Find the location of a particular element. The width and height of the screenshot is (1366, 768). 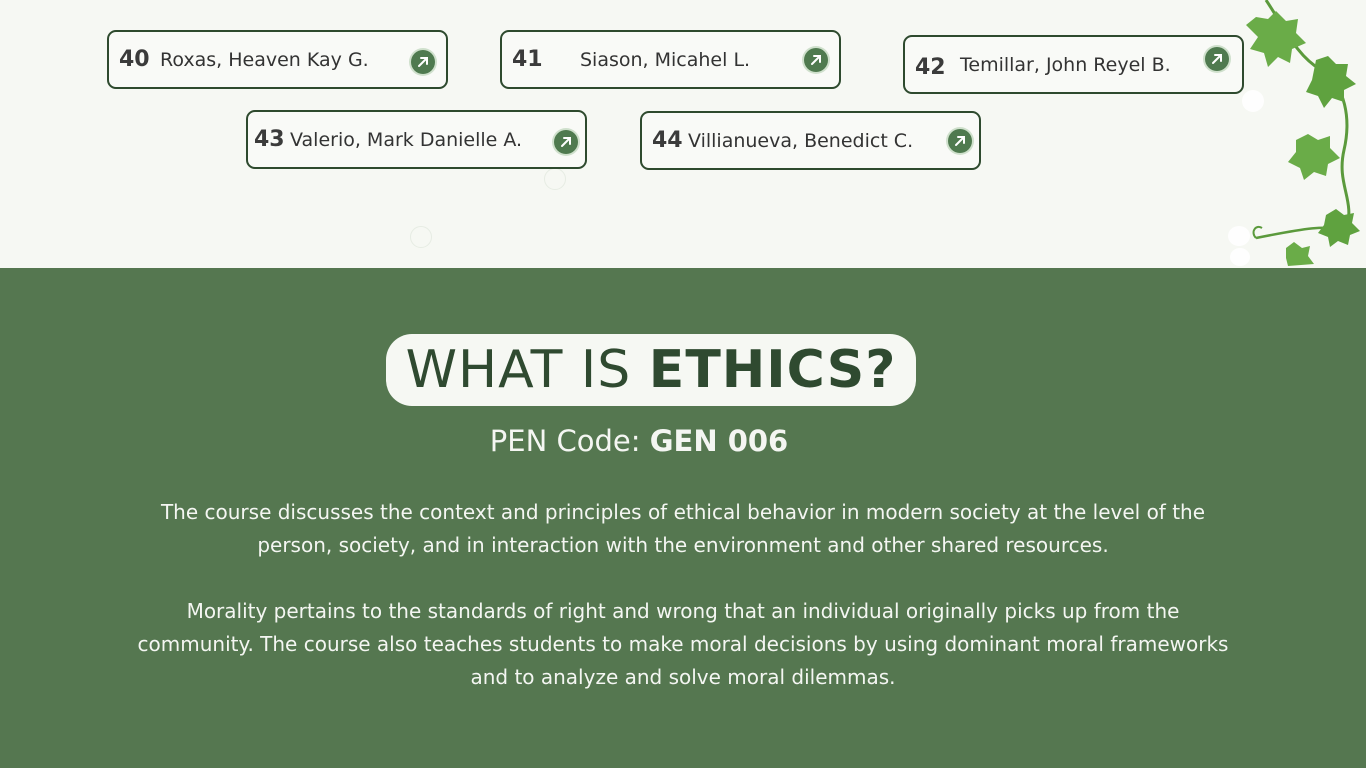

student-card: 44 Villianueva, Benedict C. is located at coordinates (810, 140).